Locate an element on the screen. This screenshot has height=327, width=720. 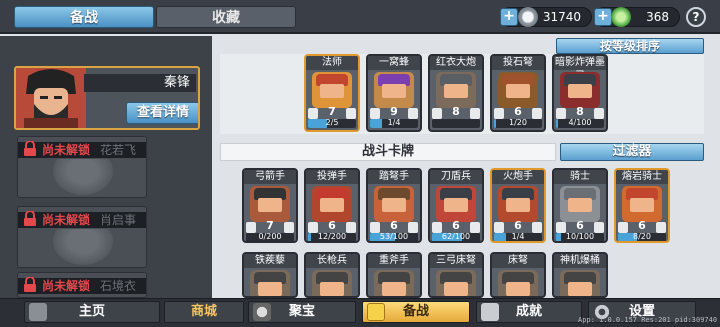
nav-label: 成就 is located at coordinates (528, 311).